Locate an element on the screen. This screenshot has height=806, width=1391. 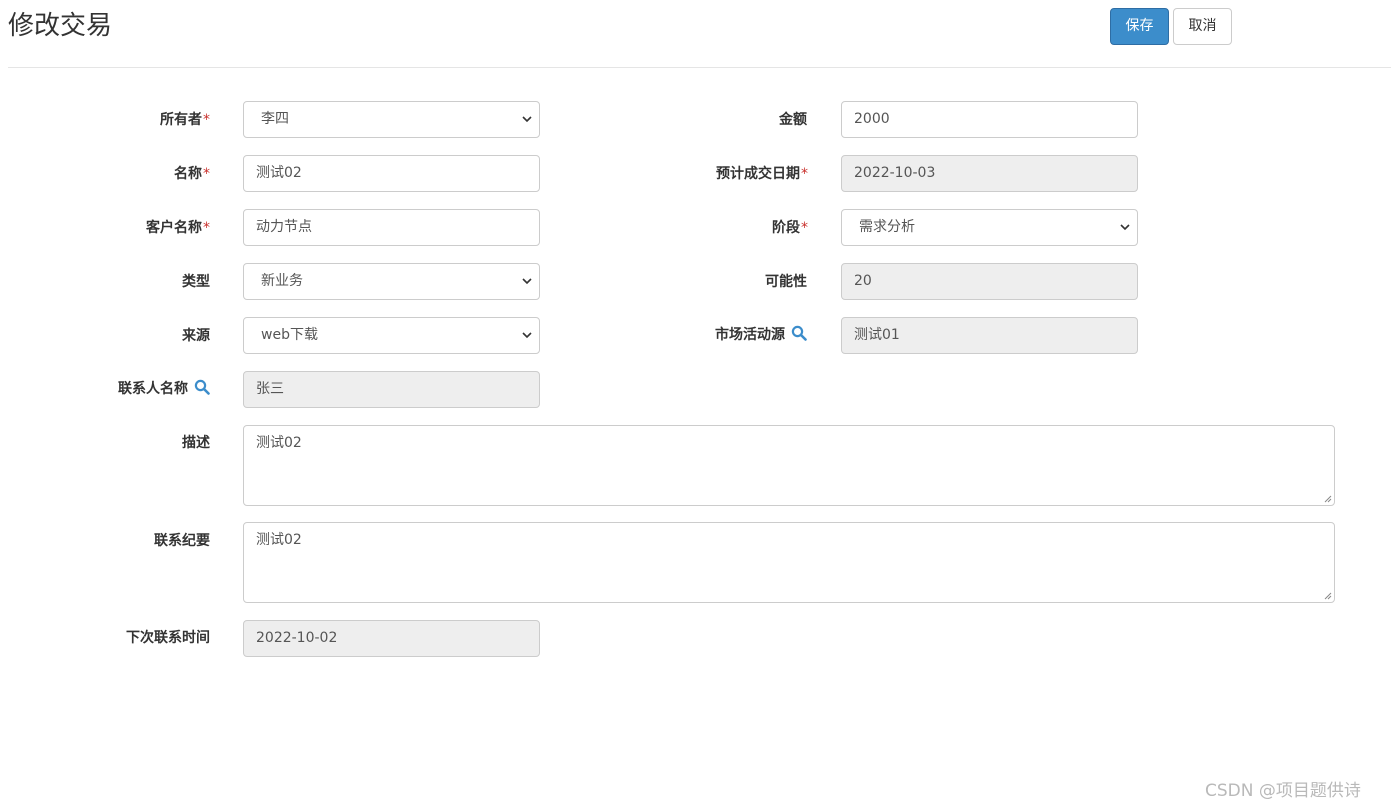
description-textarea: 测试02 is located at coordinates (789, 465).